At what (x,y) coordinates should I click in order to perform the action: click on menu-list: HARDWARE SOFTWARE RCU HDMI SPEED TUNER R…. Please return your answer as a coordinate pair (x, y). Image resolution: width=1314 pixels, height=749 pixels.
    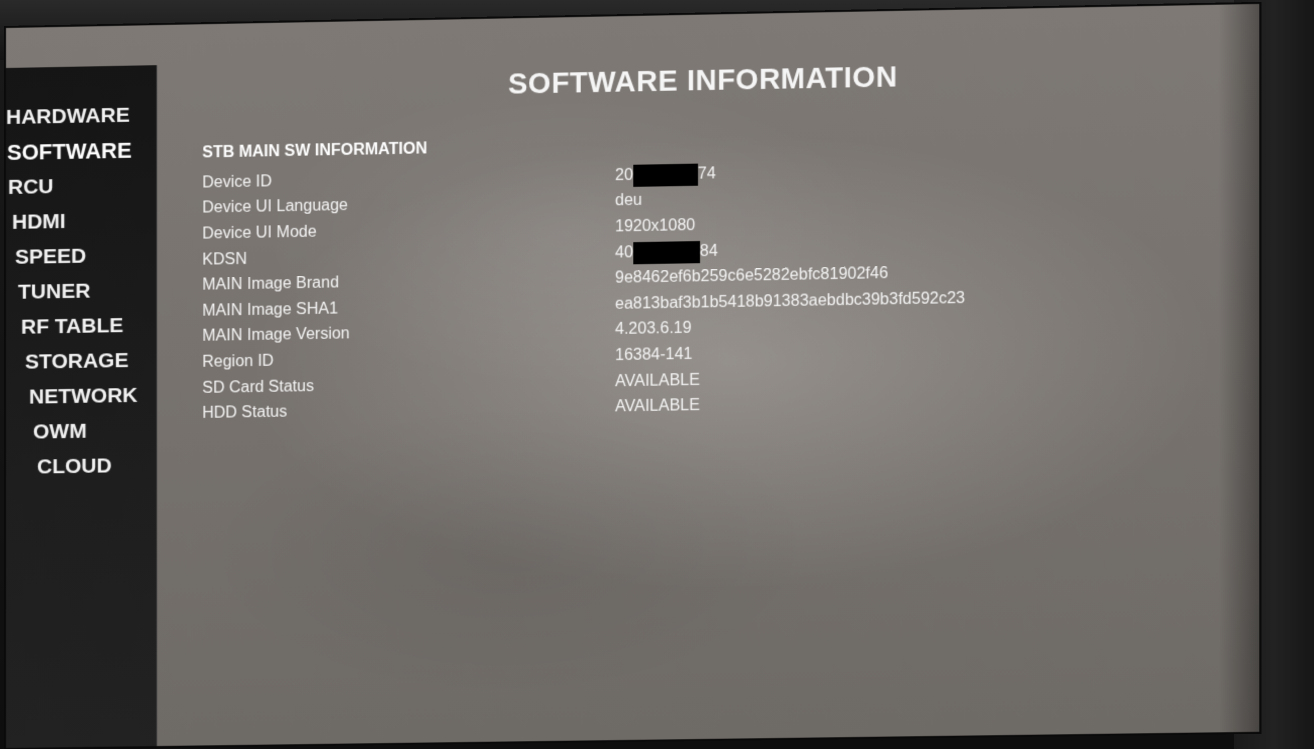
    Looking at the image, I should click on (72, 291).